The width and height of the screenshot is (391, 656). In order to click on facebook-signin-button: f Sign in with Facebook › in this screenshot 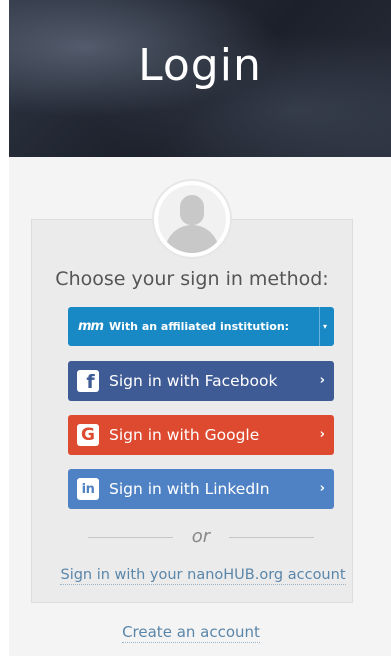, I will do `click(201, 381)`.